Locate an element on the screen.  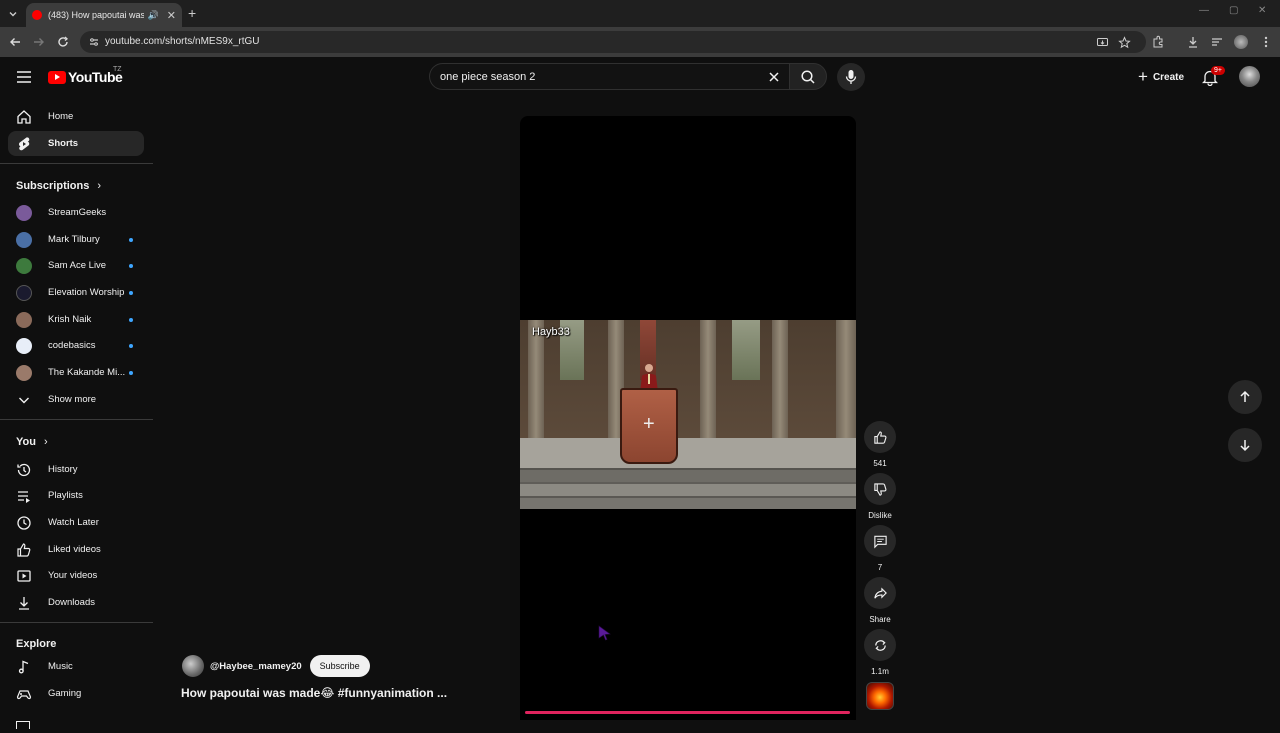
sidebar-item-shorts: Shorts is located at coordinates (76, 143).